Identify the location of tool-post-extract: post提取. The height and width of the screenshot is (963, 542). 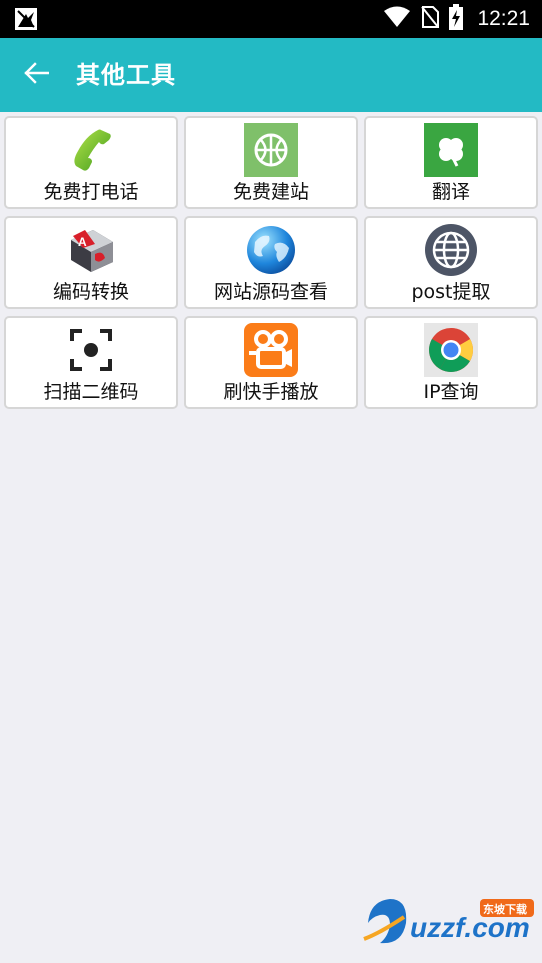
(451, 262).